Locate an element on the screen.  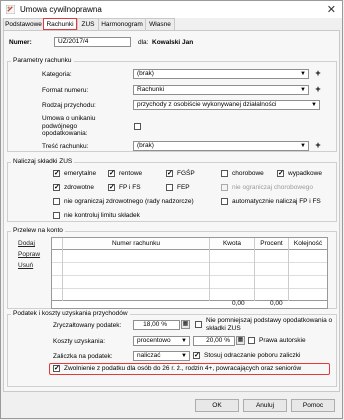
col-kolejnosc: Kolejność is located at coordinates (308, 243).